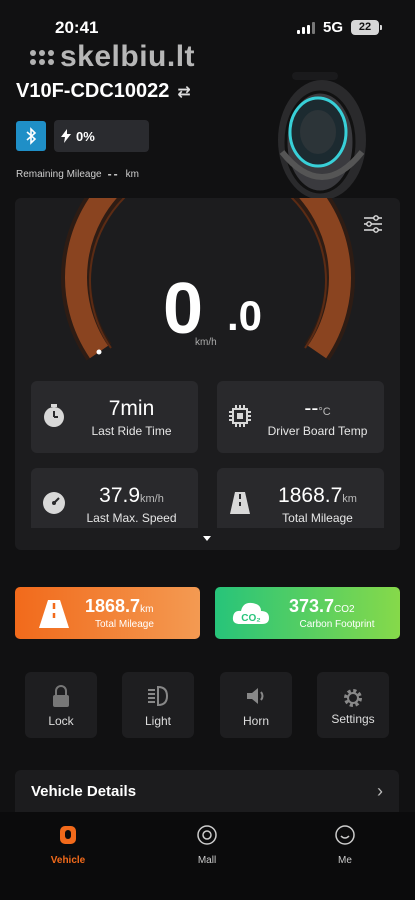  Describe the element at coordinates (84, 791) in the screenshot. I see `vehicle-details-title: Vehicle Details` at that location.